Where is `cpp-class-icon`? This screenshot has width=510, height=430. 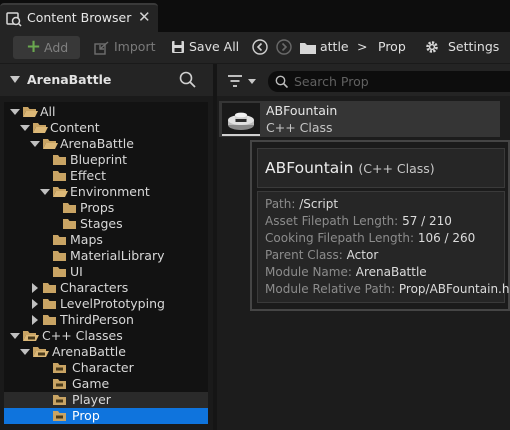 cpp-class-icon is located at coordinates (241, 121).